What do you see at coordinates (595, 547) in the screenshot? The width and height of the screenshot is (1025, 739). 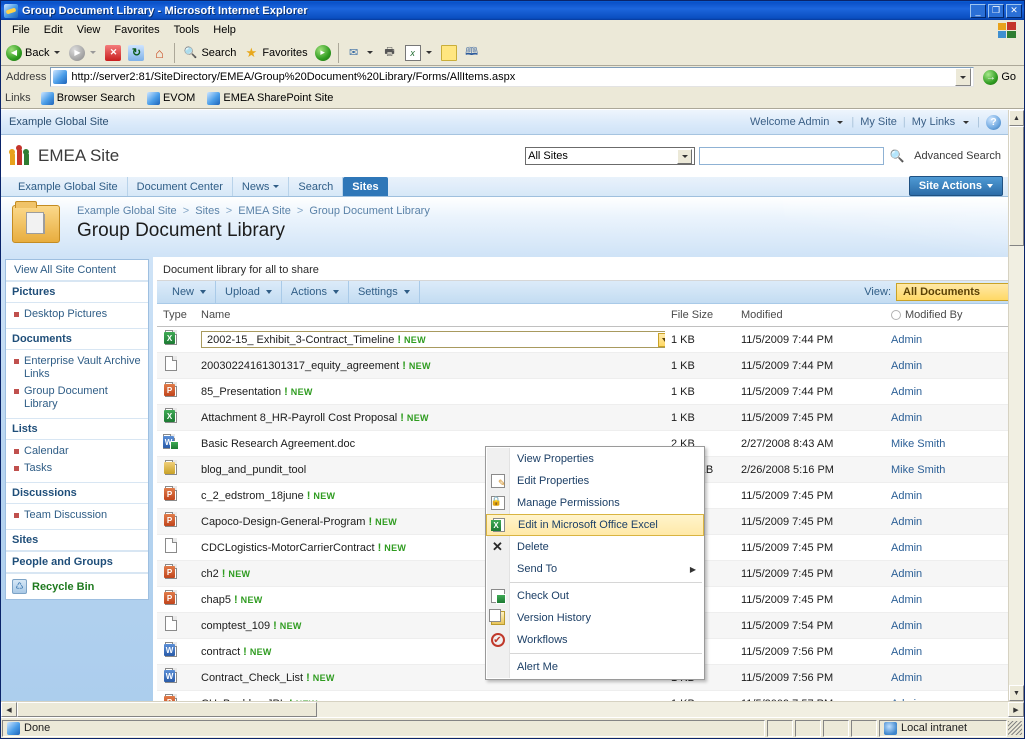 I see `menu-item-delete: ✕ Delete` at bounding box center [595, 547].